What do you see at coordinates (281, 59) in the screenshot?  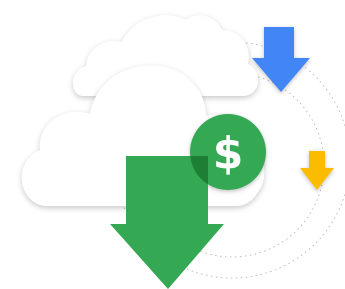 I see `blue-download-arrow-icon` at bounding box center [281, 59].